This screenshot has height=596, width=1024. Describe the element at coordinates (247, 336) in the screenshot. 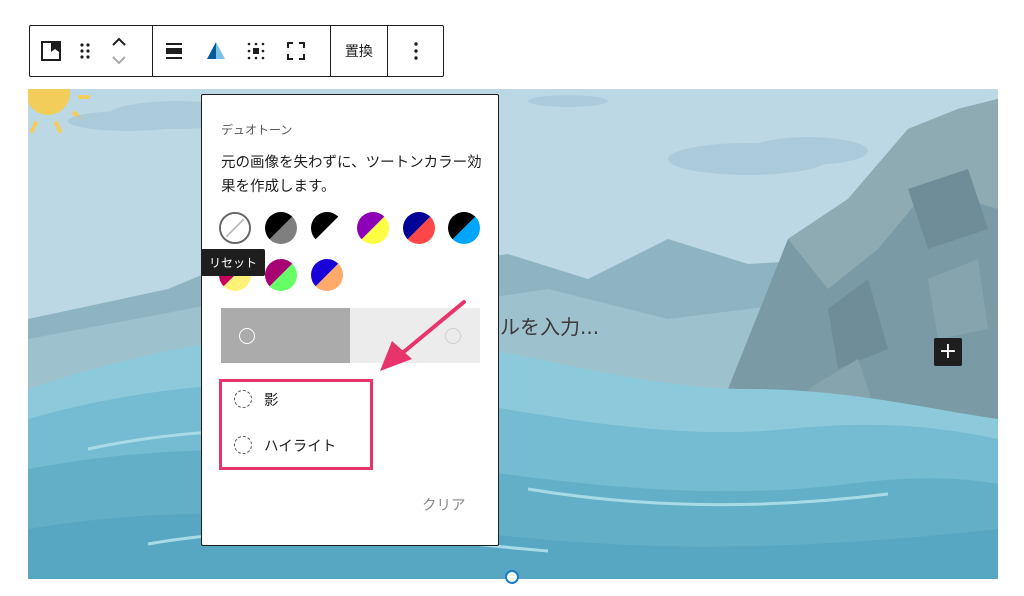

I see `shadow-handle` at that location.